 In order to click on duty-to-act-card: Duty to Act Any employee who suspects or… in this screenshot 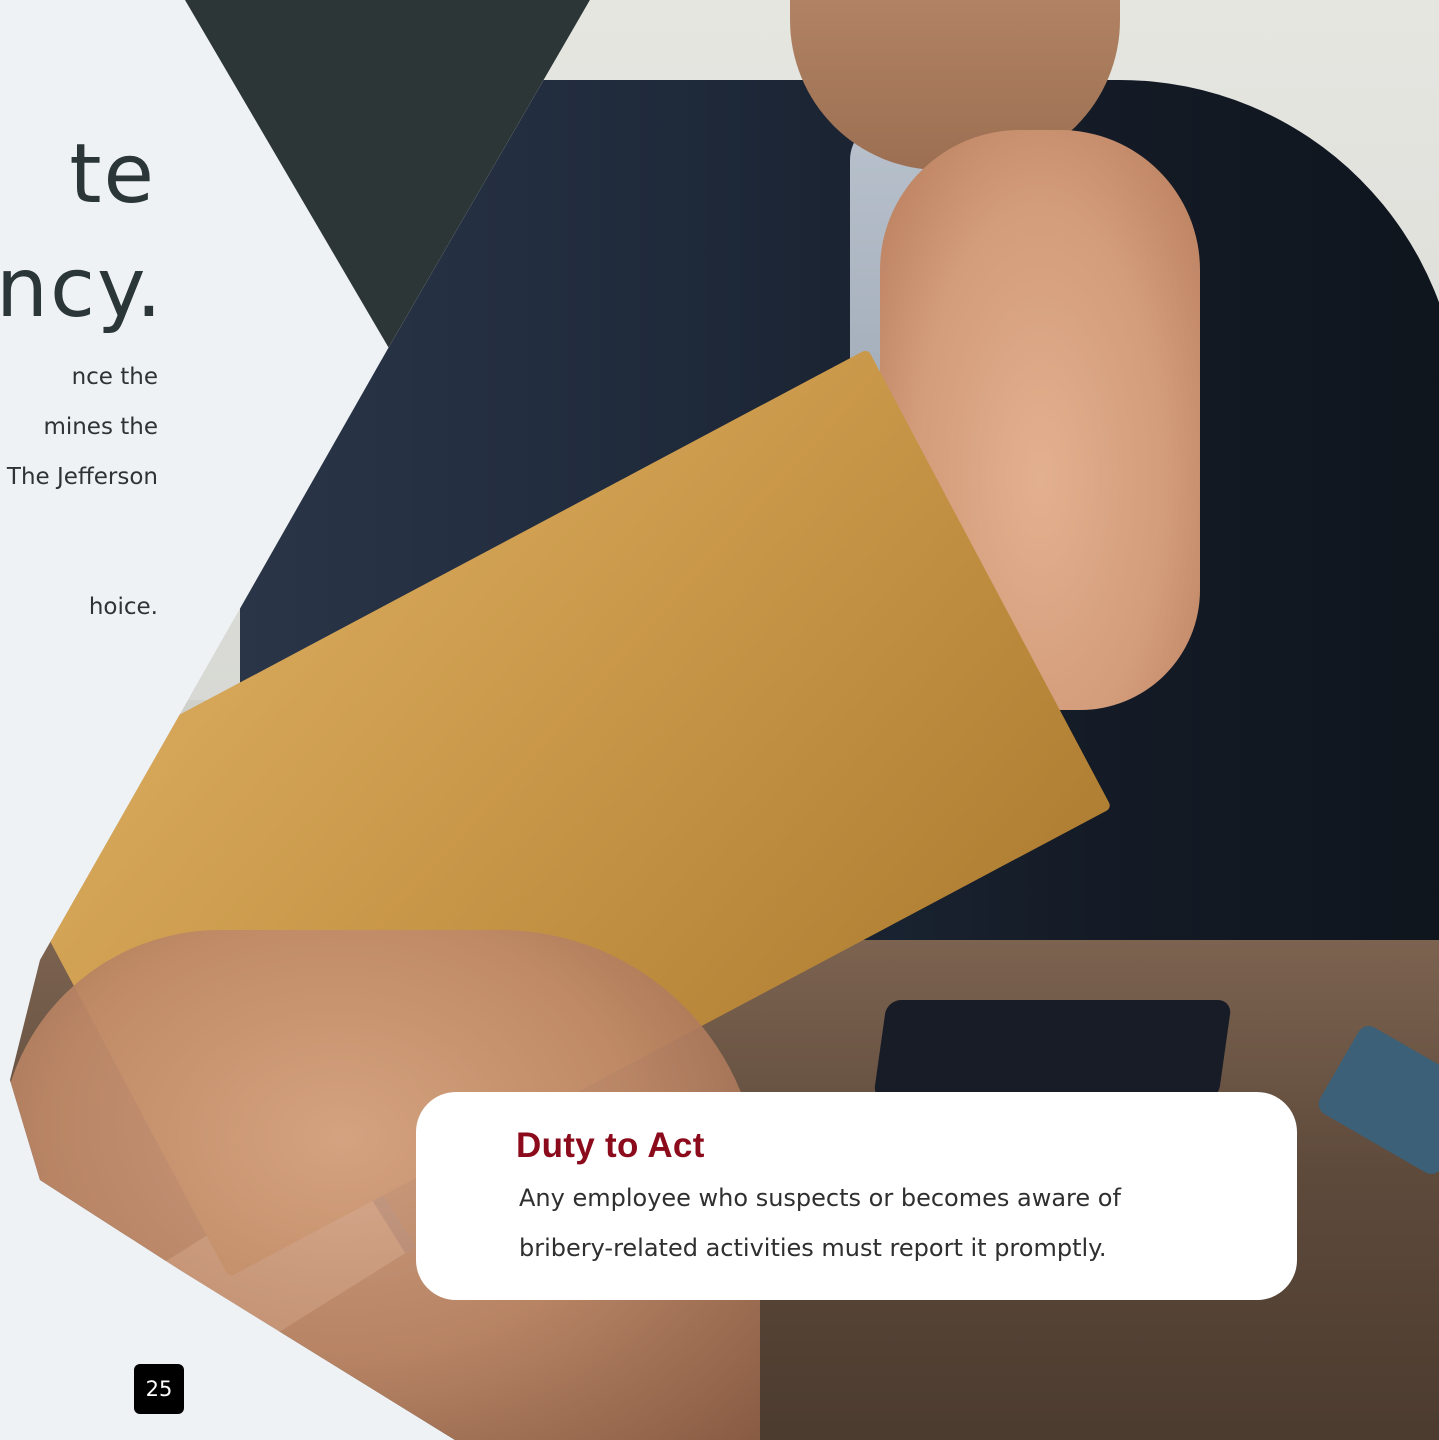, I will do `click(856, 1196)`.